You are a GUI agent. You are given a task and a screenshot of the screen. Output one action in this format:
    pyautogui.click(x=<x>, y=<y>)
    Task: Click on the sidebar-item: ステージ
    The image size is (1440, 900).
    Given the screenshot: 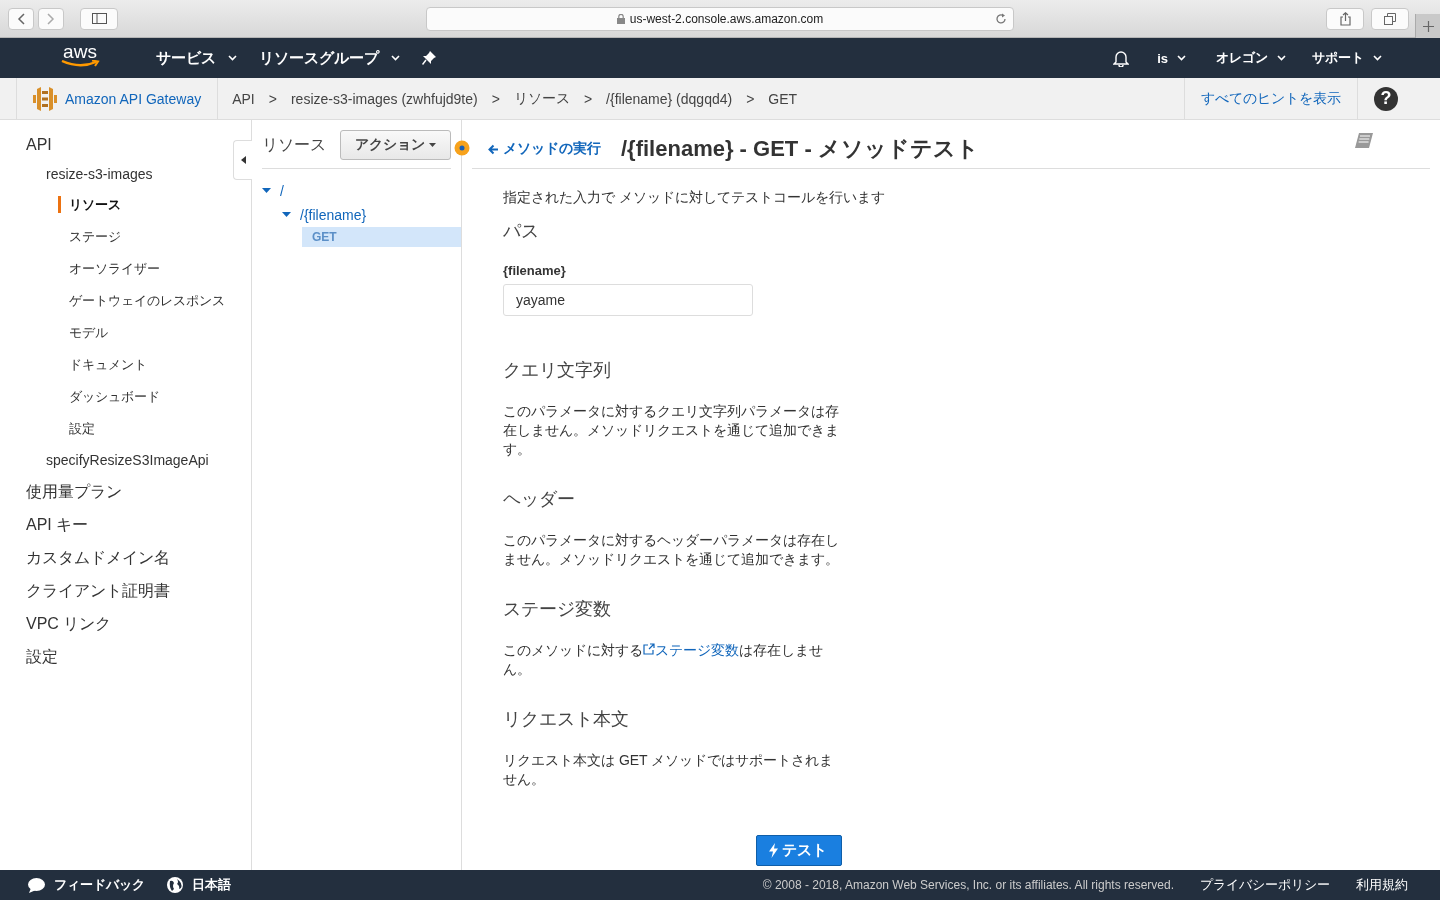 What is the action you would take?
    pyautogui.click(x=89, y=236)
    